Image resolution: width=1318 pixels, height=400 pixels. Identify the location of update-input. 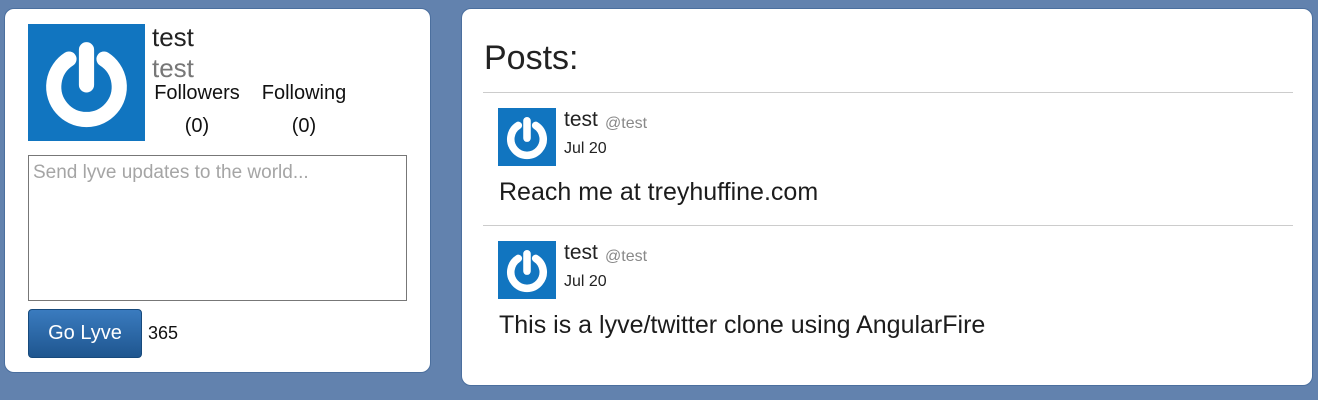
(217, 228).